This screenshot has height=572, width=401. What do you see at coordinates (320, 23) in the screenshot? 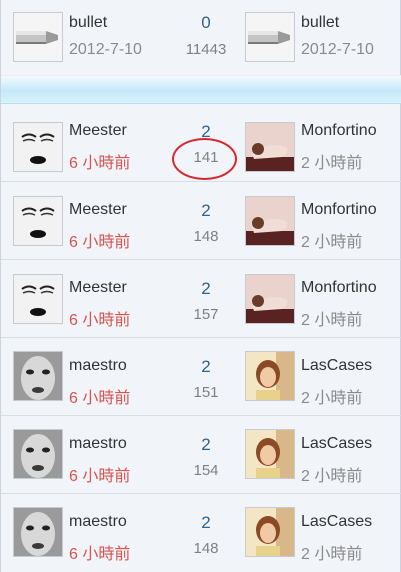
I see `last-poster-name: bullet` at bounding box center [320, 23].